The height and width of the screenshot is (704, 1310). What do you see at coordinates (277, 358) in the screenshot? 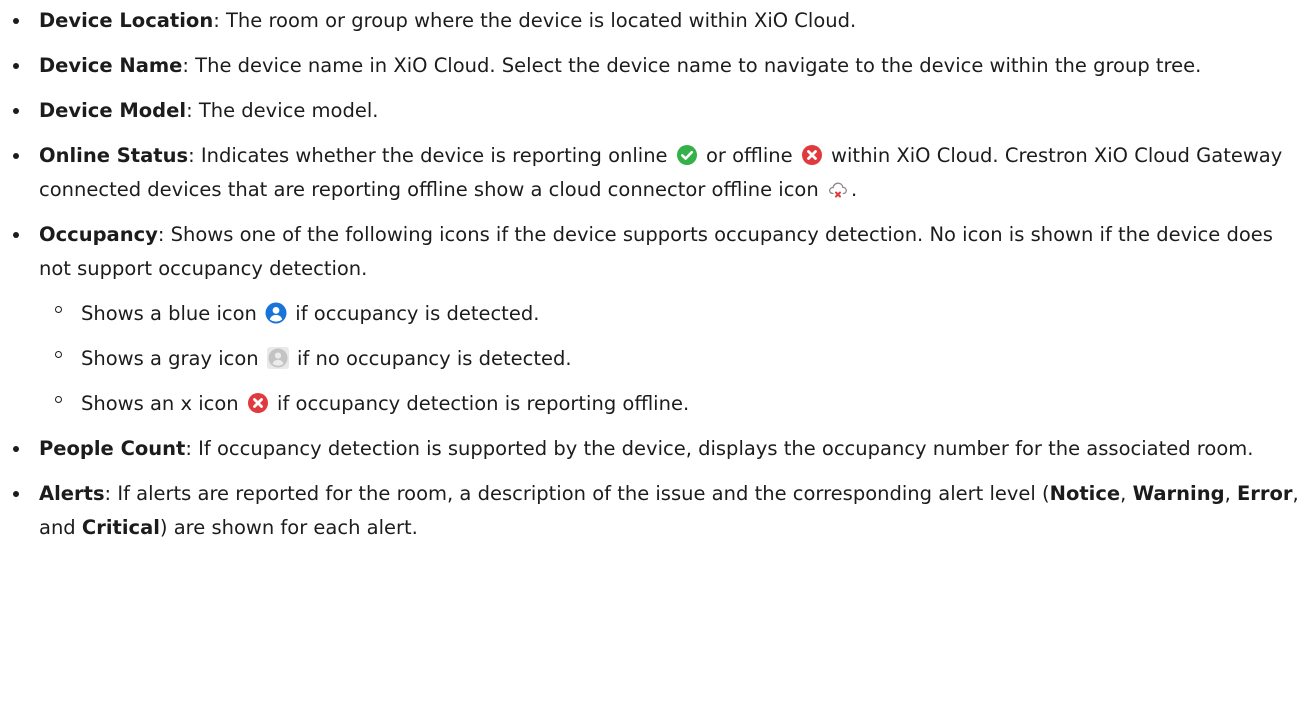
I see `person-circle-gray-icon` at bounding box center [277, 358].